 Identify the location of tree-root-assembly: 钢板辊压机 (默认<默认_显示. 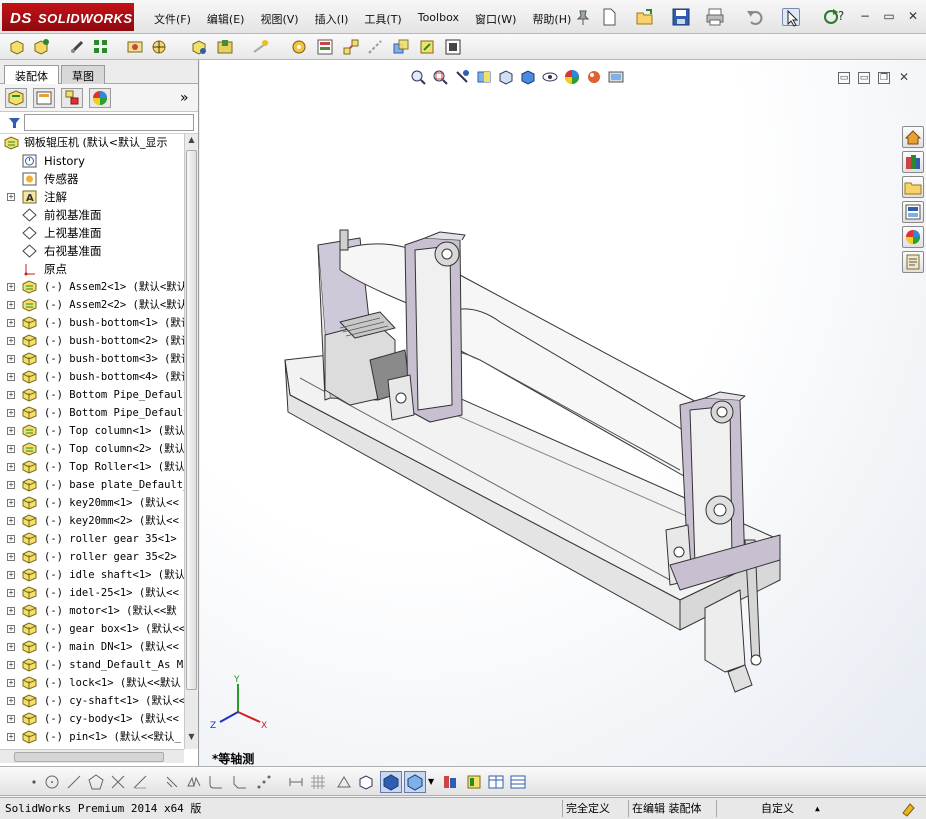
(92, 143).